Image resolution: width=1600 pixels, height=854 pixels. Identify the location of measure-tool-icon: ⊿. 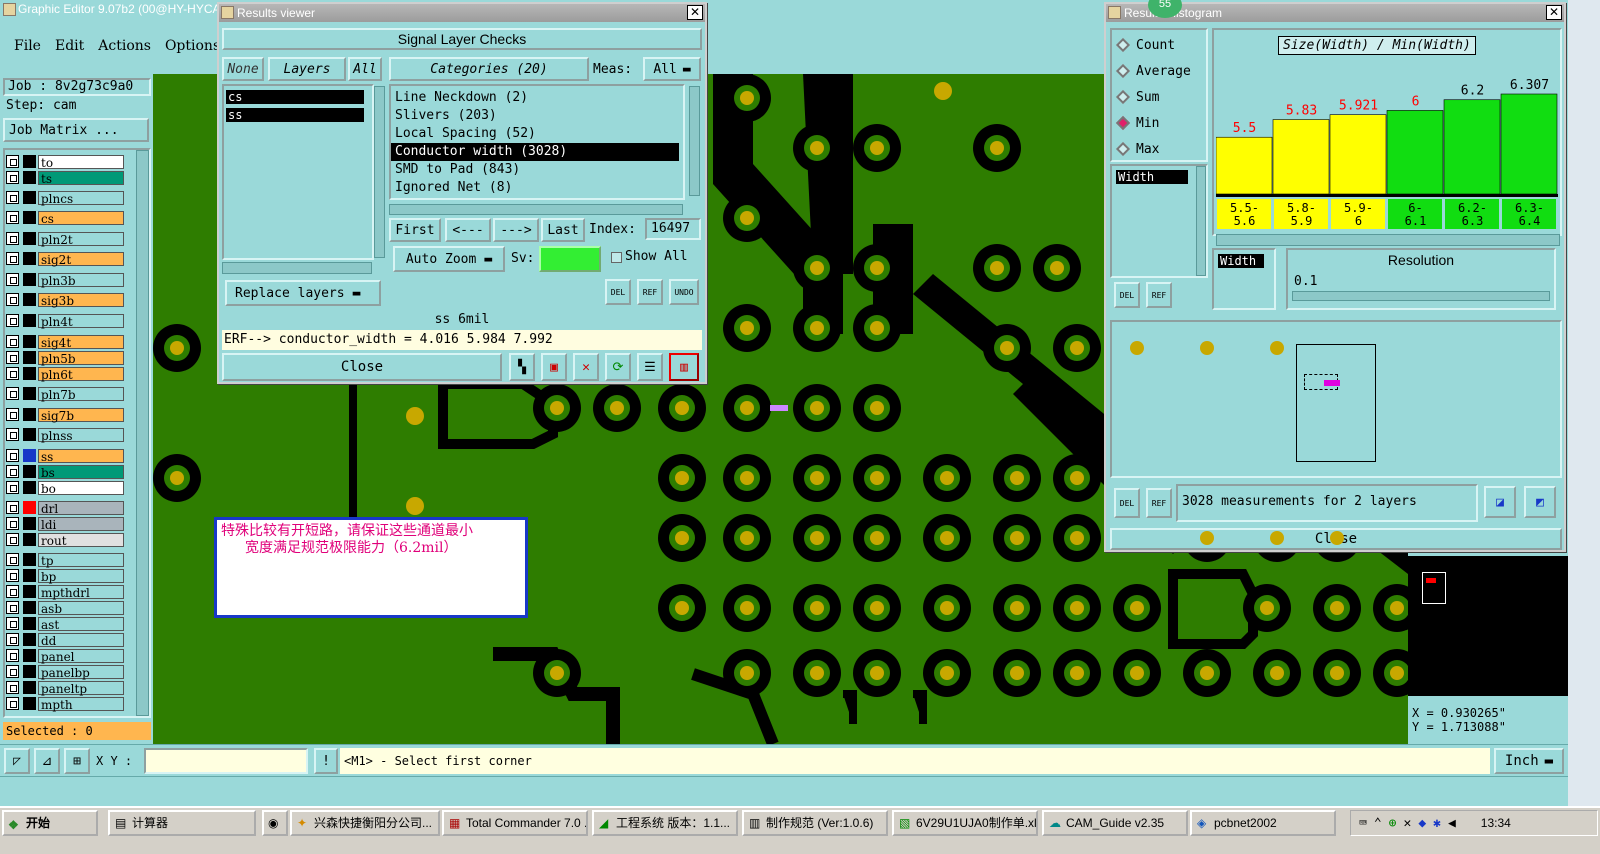
(47, 761).